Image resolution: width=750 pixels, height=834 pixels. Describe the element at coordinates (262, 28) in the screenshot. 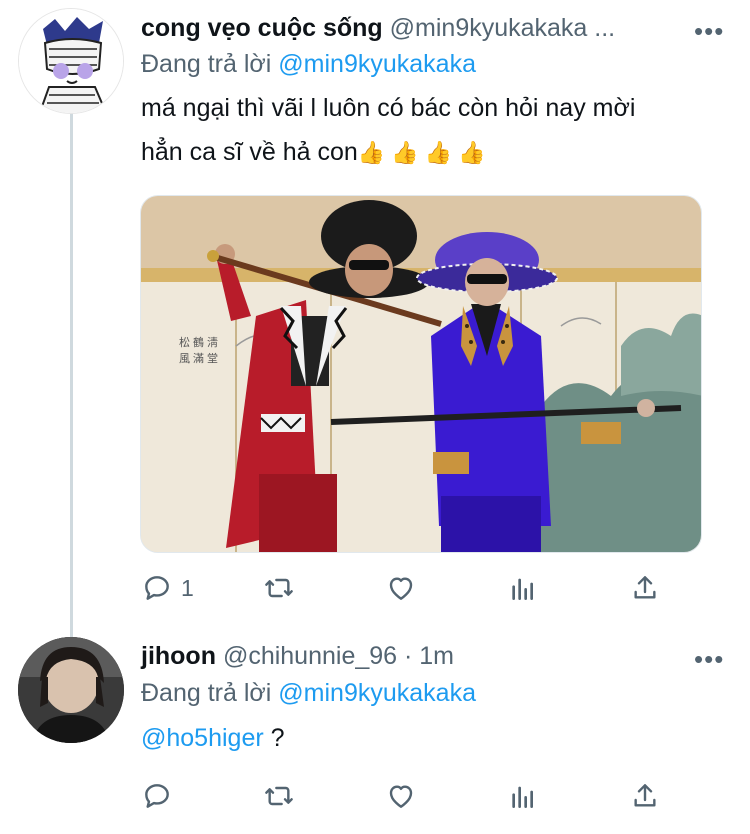

I see `display-name: cong vẹo cuộc sống` at that location.